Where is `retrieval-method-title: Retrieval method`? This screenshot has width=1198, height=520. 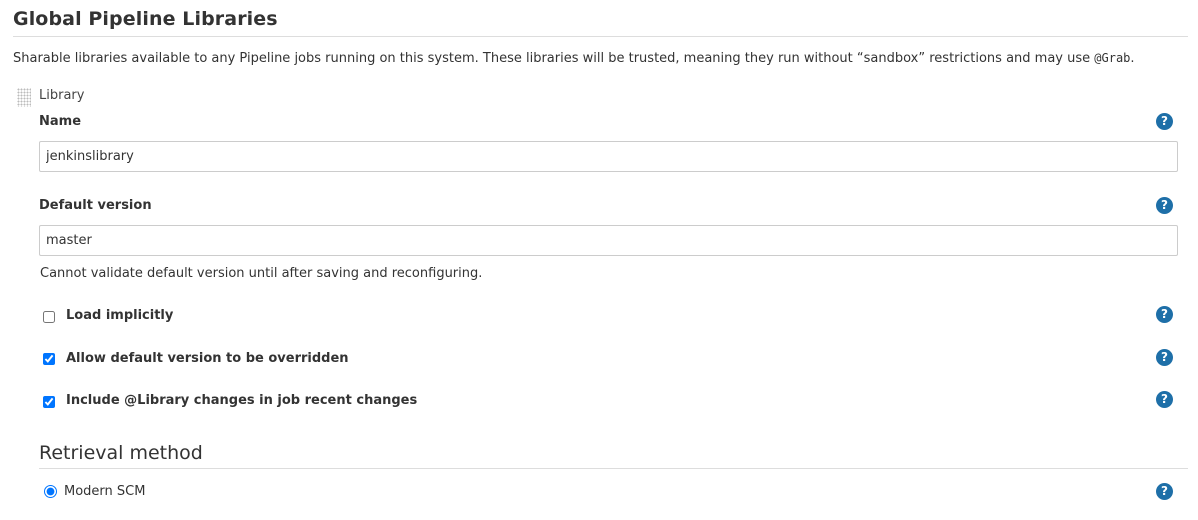
retrieval-method-title: Retrieval method is located at coordinates (121, 453).